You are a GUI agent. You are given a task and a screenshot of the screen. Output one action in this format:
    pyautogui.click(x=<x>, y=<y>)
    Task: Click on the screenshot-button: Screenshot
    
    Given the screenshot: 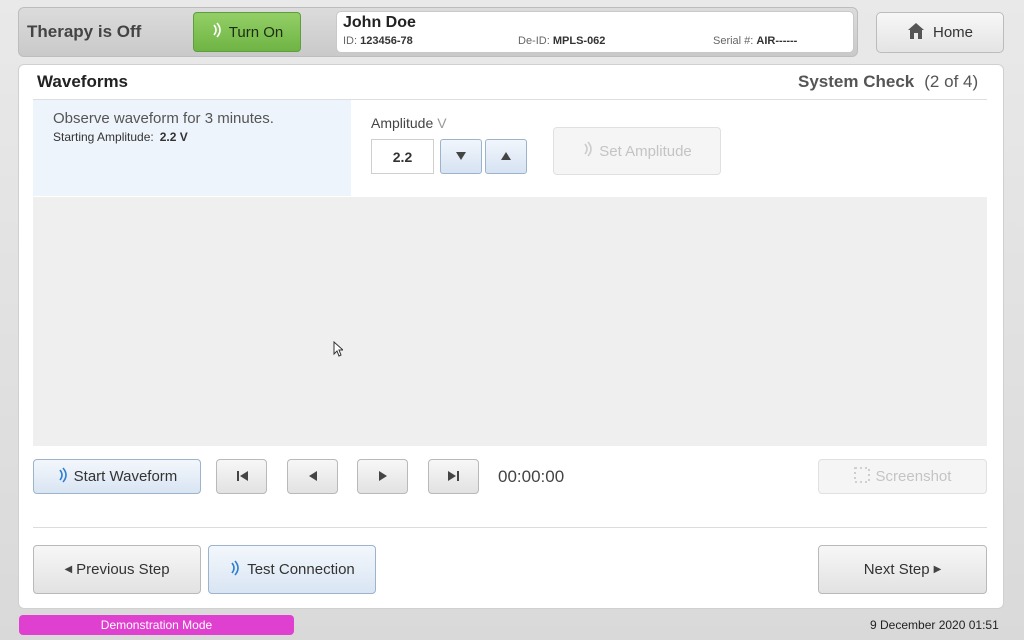 What is the action you would take?
    pyautogui.click(x=902, y=476)
    